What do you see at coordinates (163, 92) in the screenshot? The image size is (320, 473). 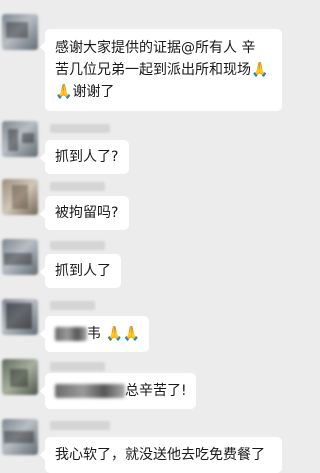 I see `message-text: 🙏谢谢了` at bounding box center [163, 92].